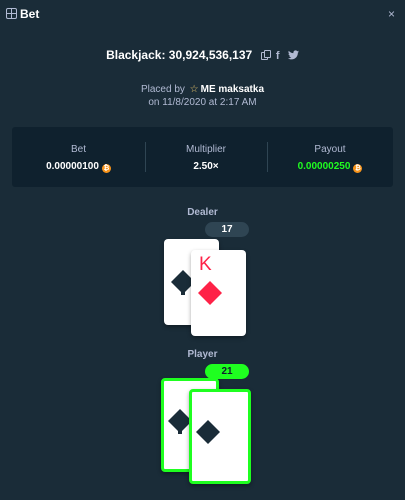 Image resolution: width=405 pixels, height=500 pixels. Describe the element at coordinates (78, 157) in the screenshot. I see `bet-stat: Bet 0.00000100 ₿` at that location.